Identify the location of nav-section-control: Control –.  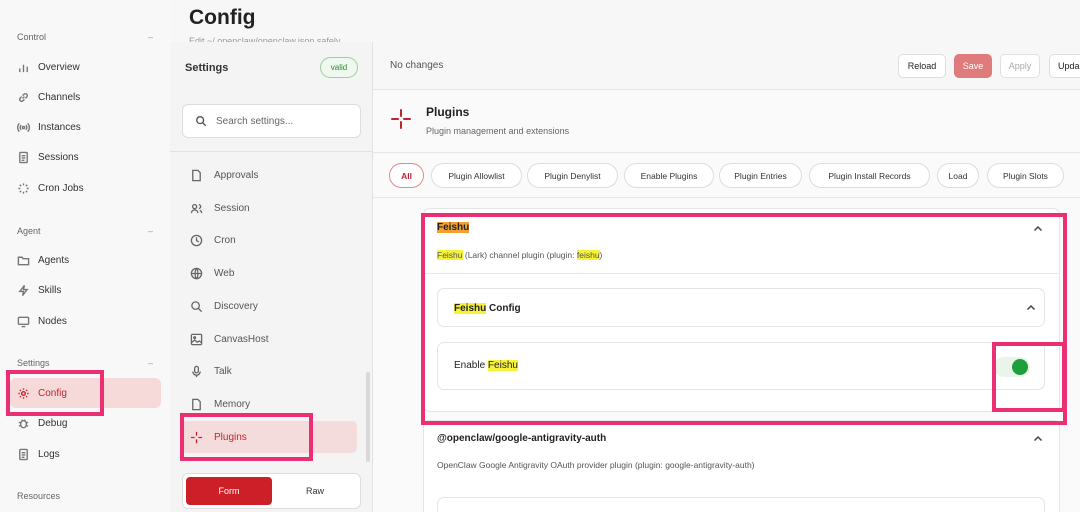
(85, 37).